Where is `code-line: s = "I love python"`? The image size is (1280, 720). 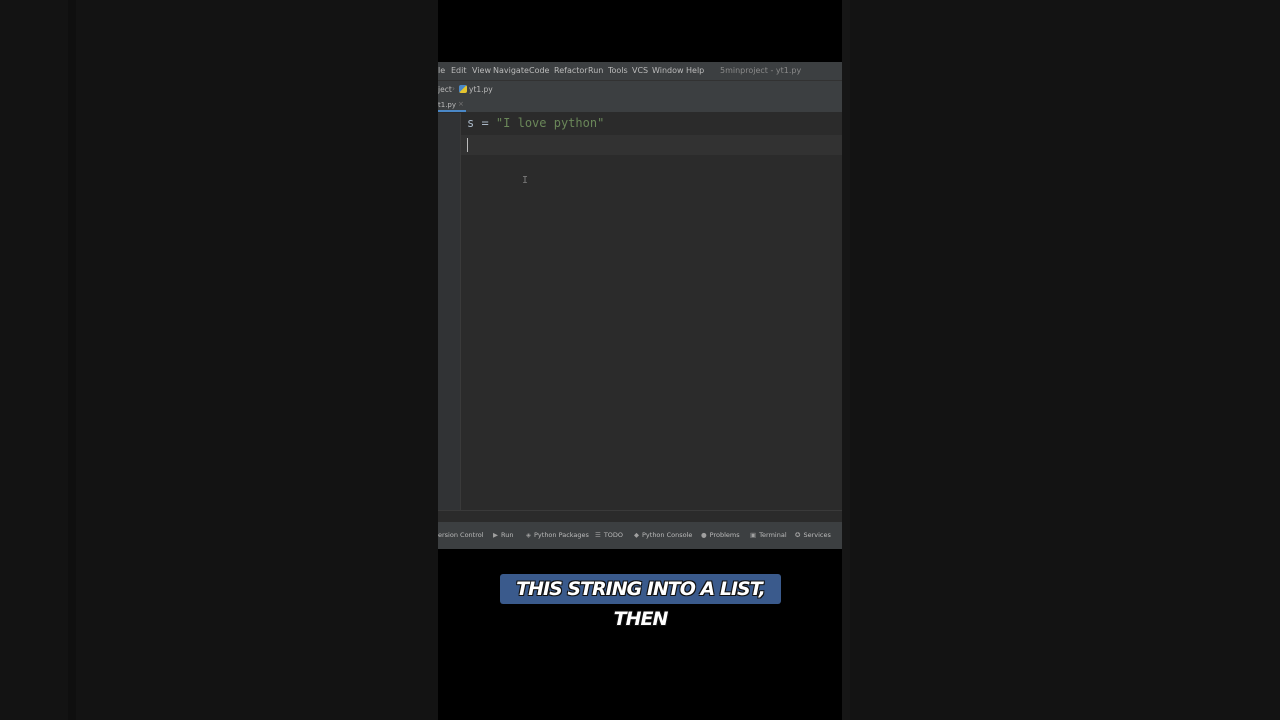 code-line: s = "I love python" is located at coordinates (535, 123).